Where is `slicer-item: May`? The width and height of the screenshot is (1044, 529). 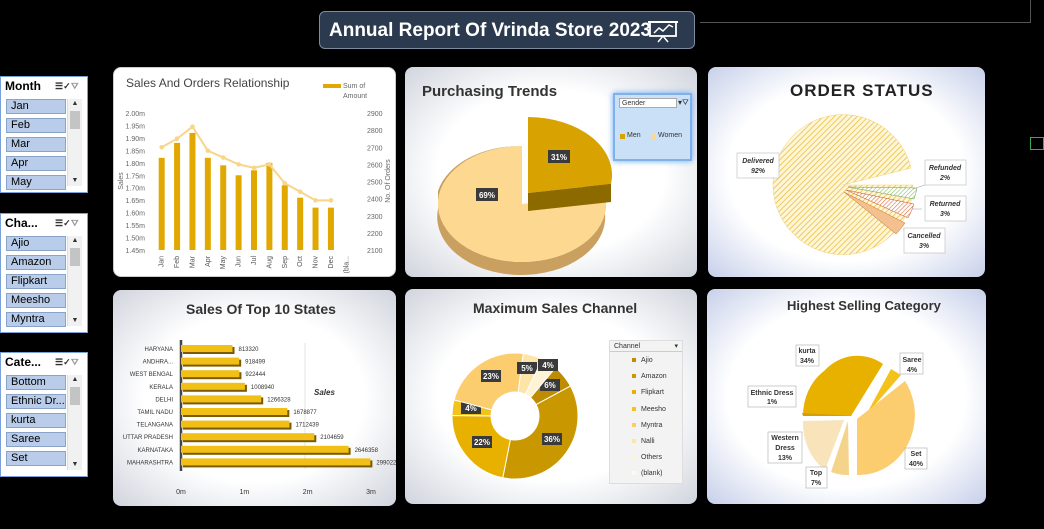 slicer-item: May is located at coordinates (36, 182).